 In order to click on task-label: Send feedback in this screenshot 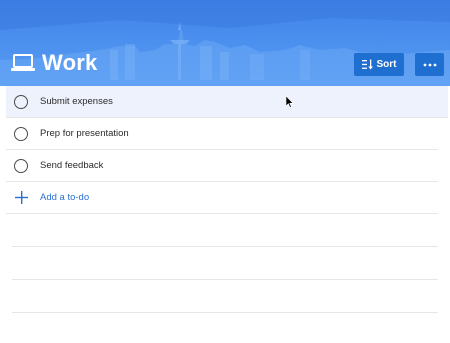, I will do `click(72, 165)`.